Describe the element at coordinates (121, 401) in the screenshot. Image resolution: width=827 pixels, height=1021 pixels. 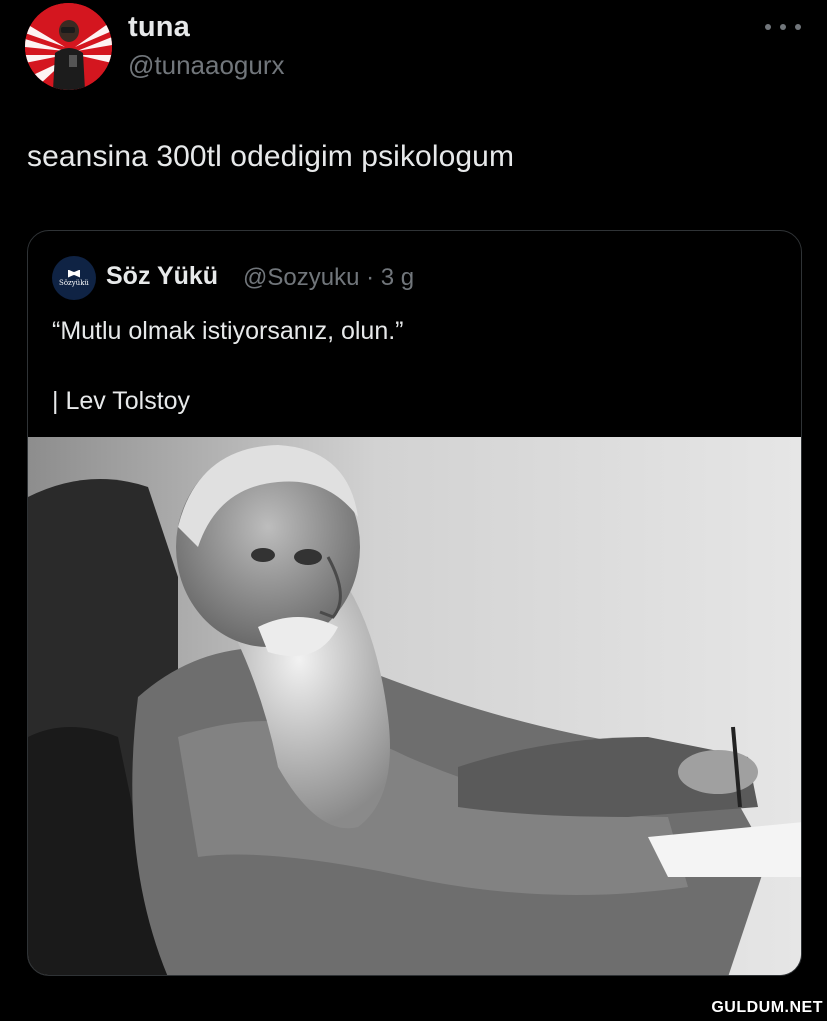
I see `quoted-text-attribution: | Lev Tolstoy` at that location.